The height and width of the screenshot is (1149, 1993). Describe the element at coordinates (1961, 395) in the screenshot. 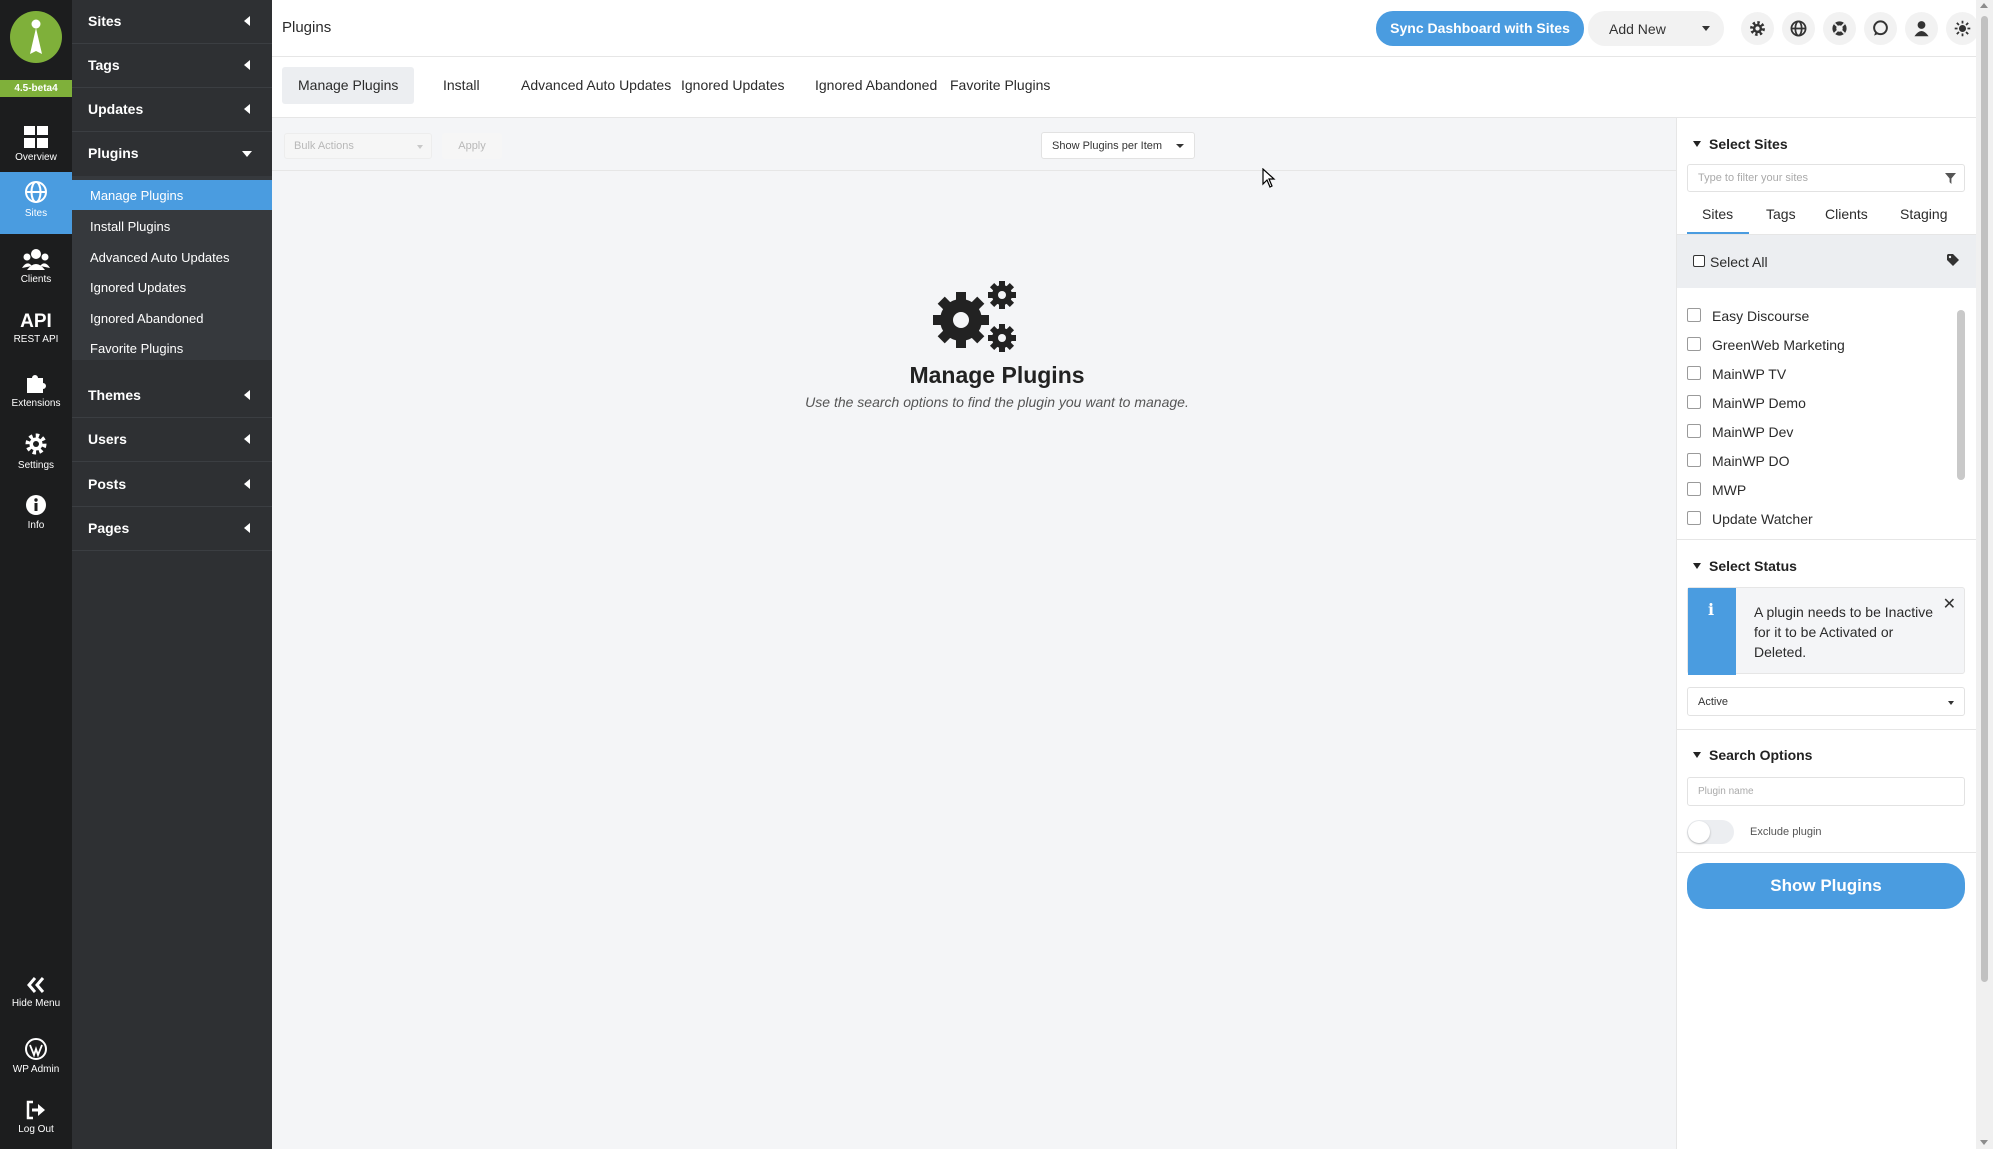

I see `site-list-scrollbar` at that location.